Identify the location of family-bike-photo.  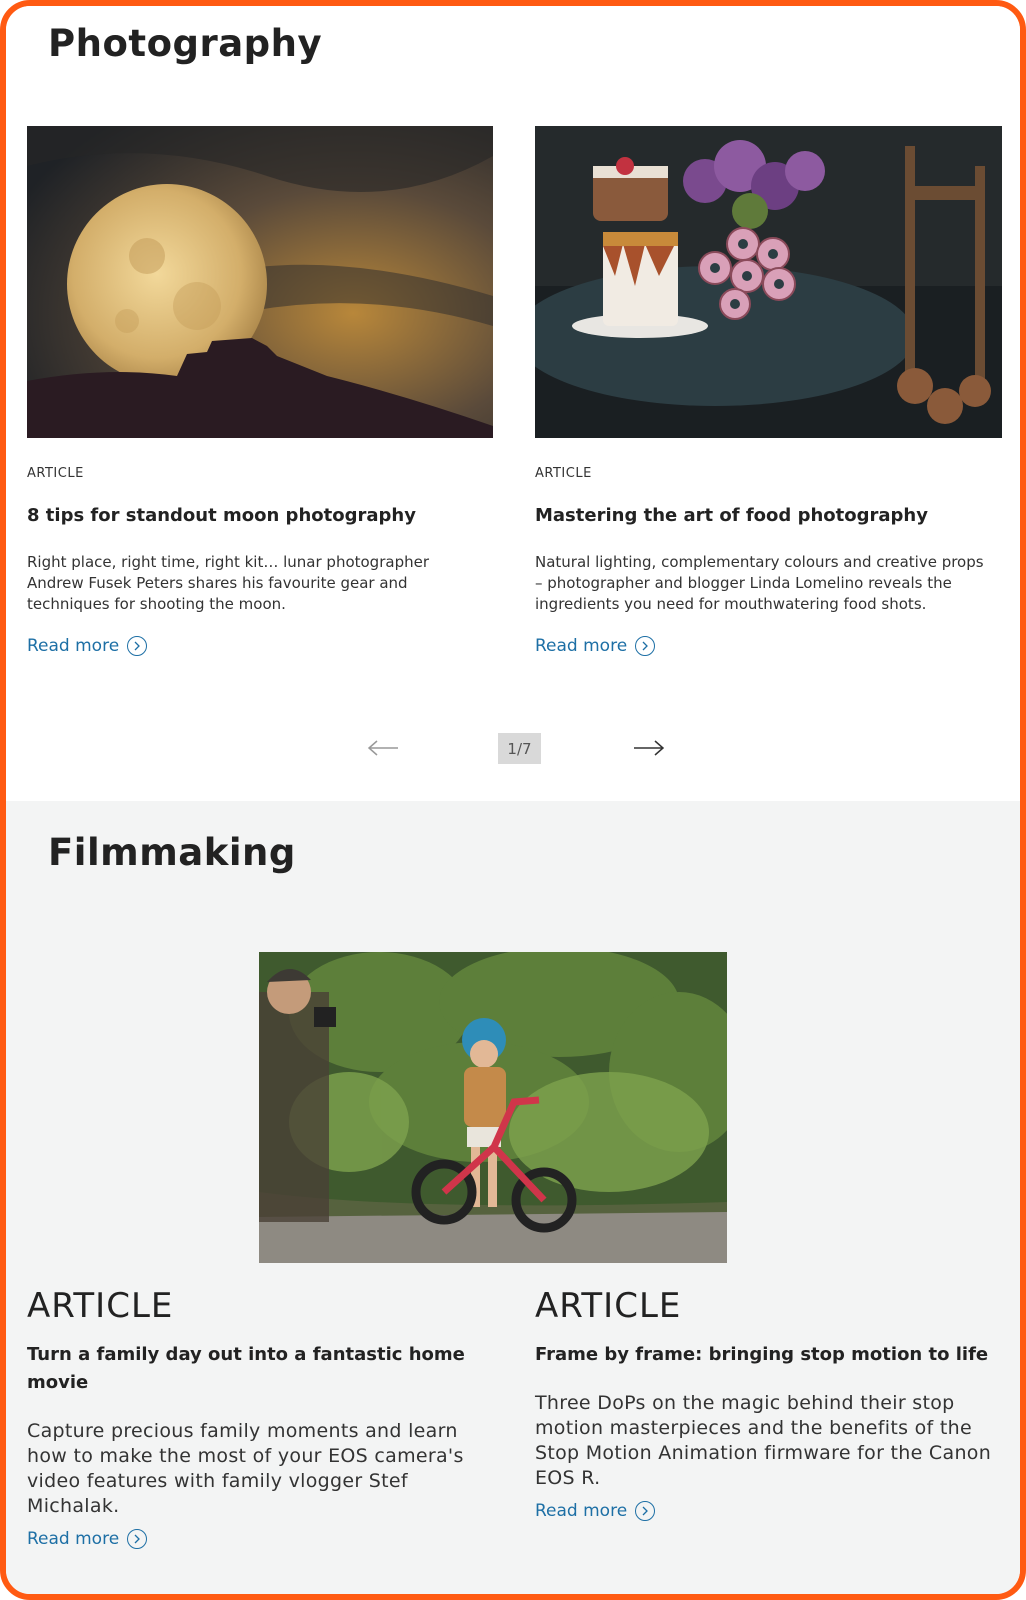
(493, 1107).